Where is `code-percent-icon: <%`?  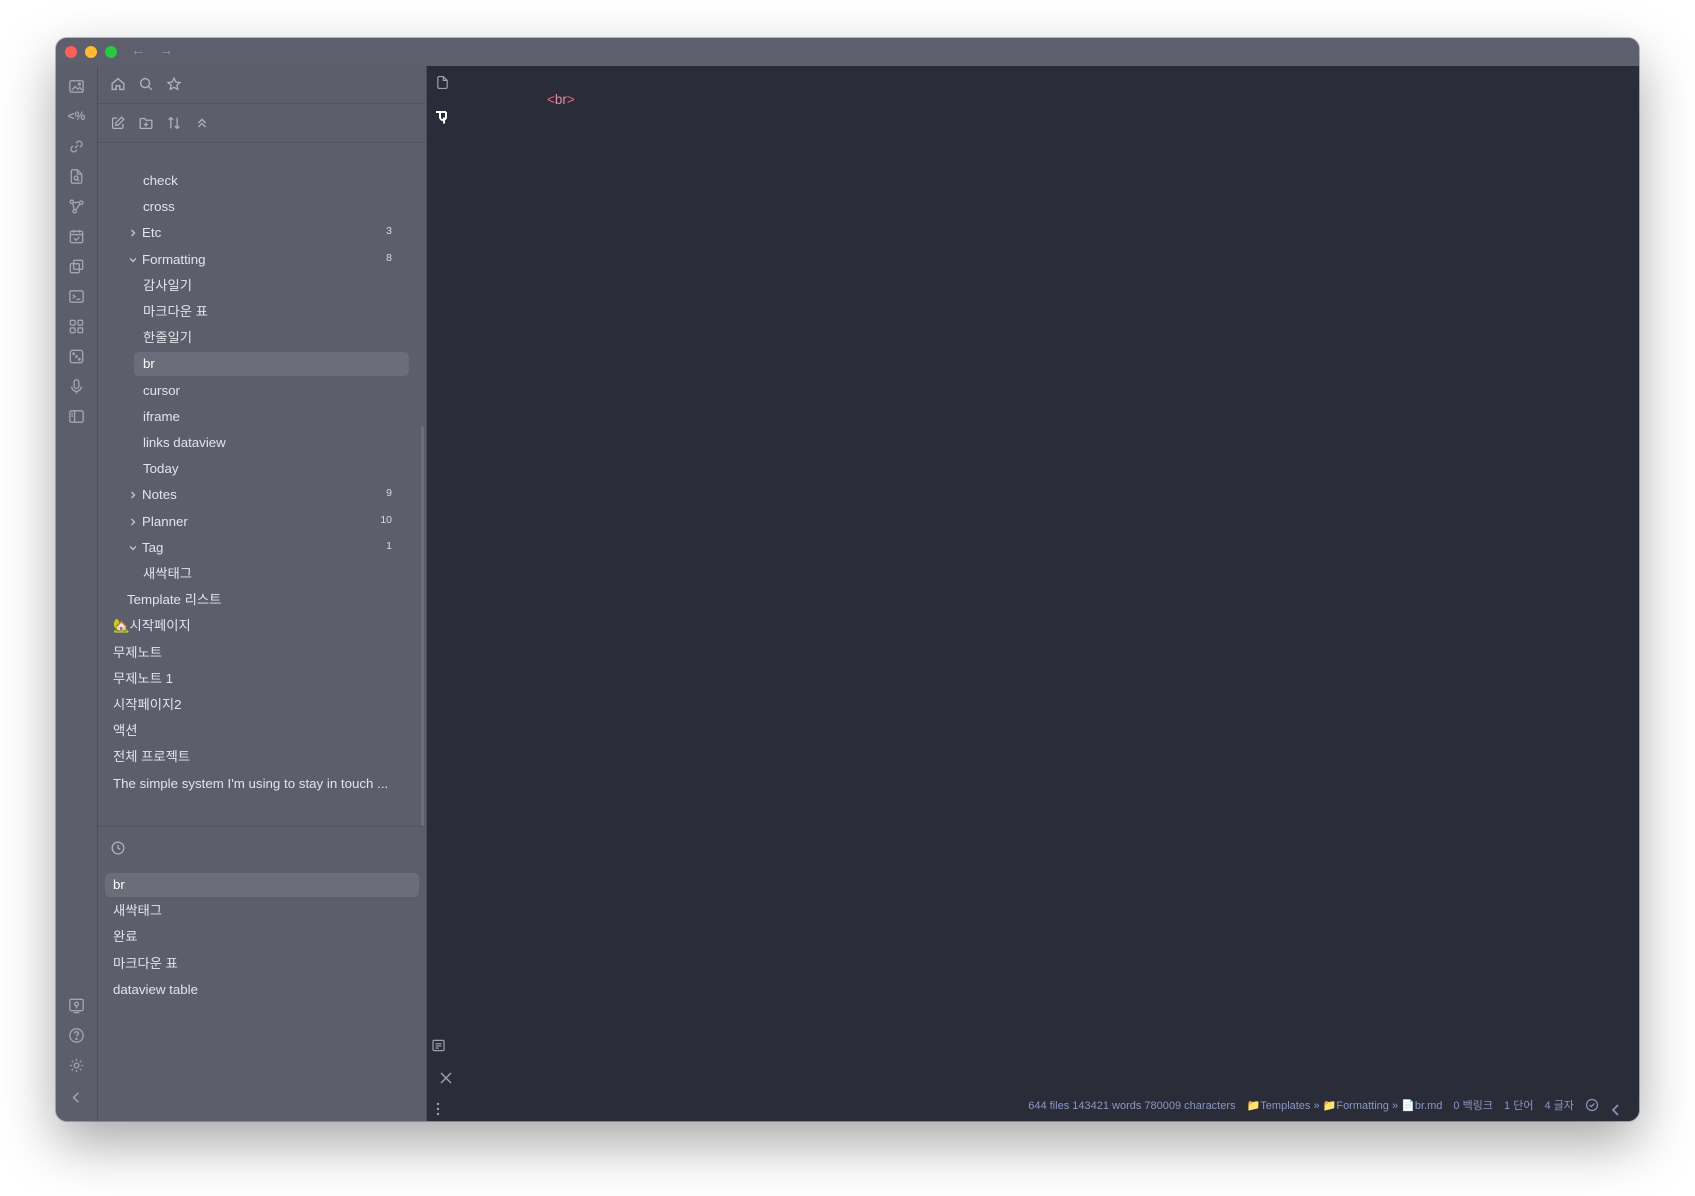 code-percent-icon: <% is located at coordinates (76, 116).